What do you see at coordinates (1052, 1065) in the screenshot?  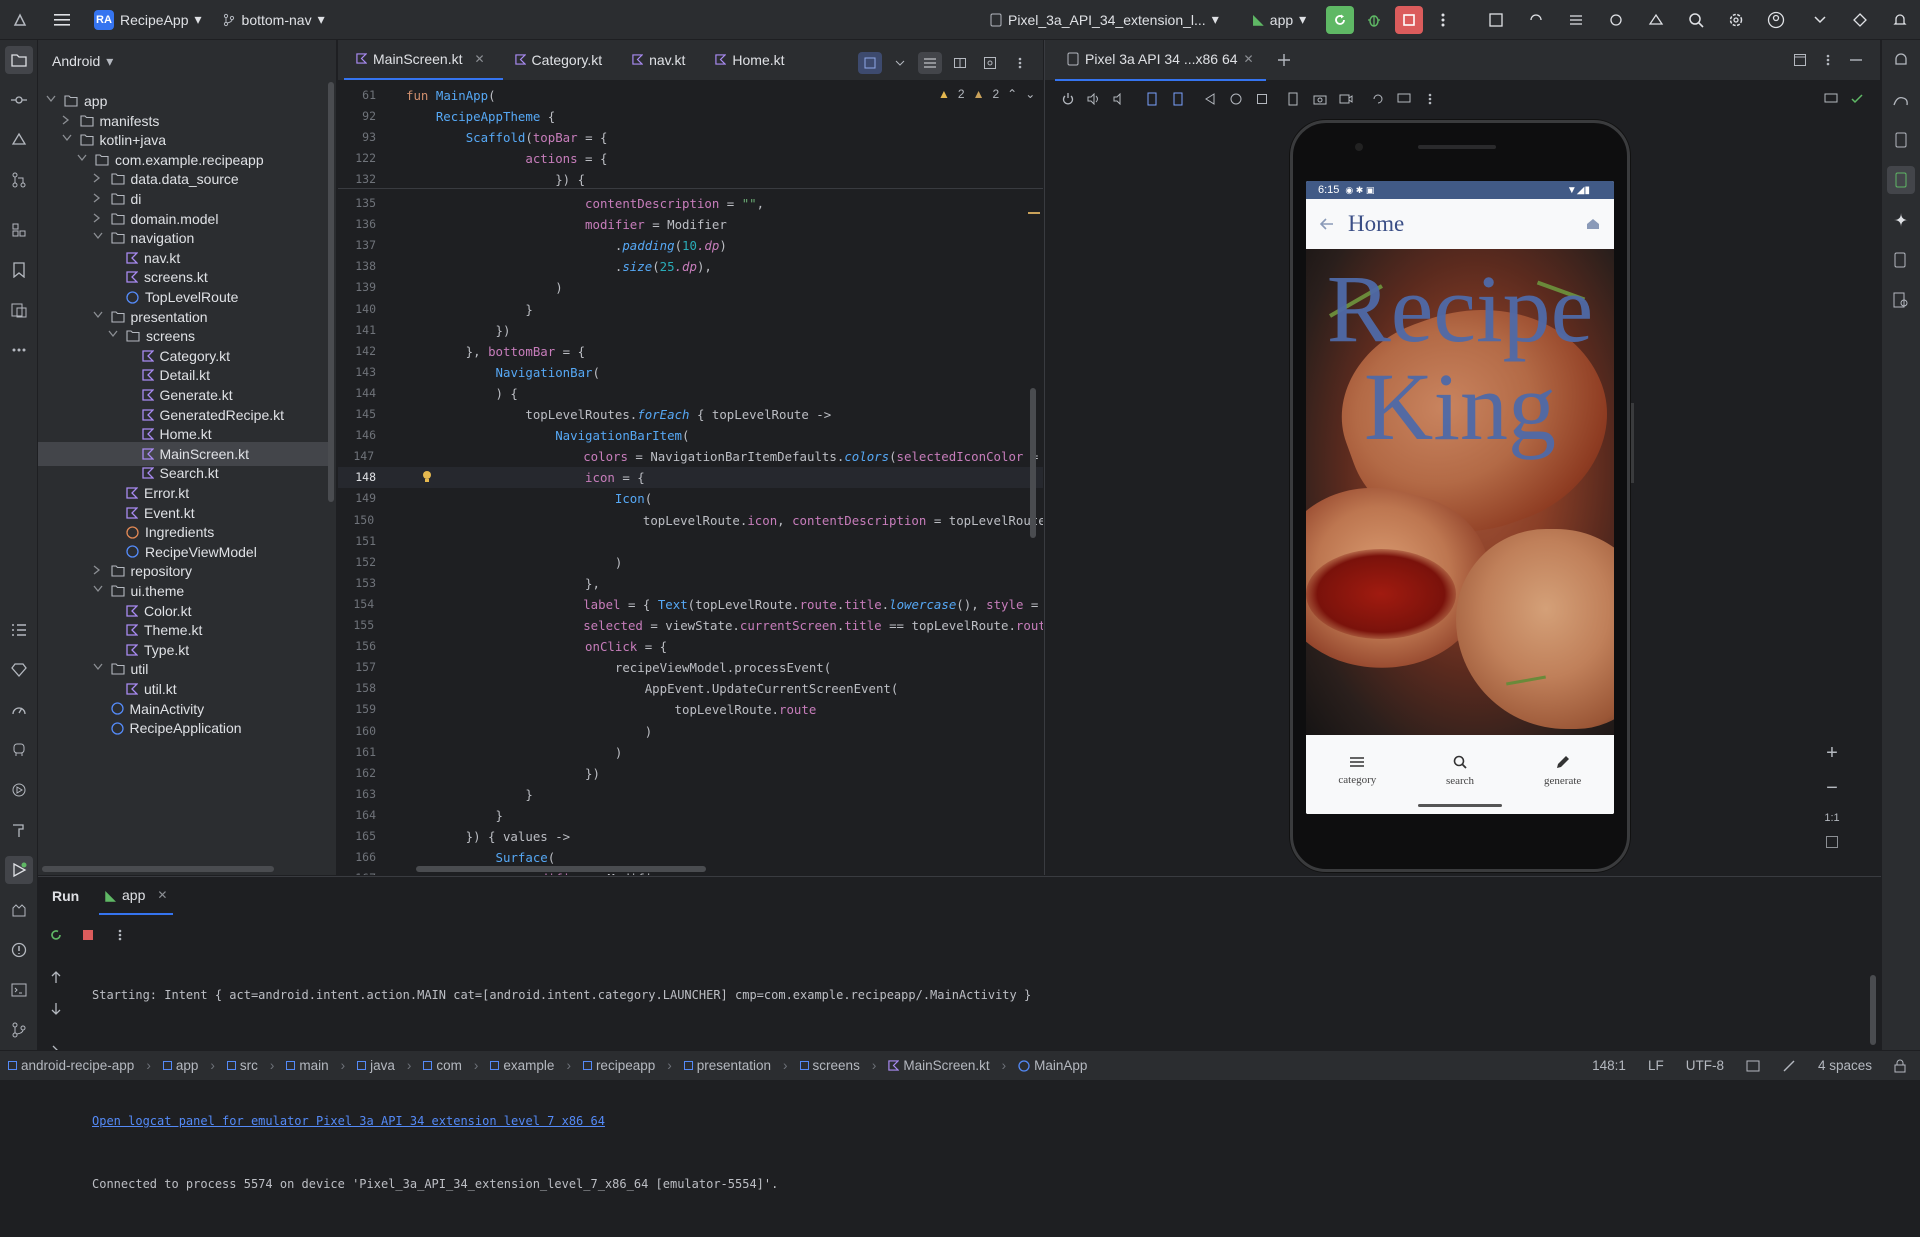 I see `breadcrumb-item: MainApp` at bounding box center [1052, 1065].